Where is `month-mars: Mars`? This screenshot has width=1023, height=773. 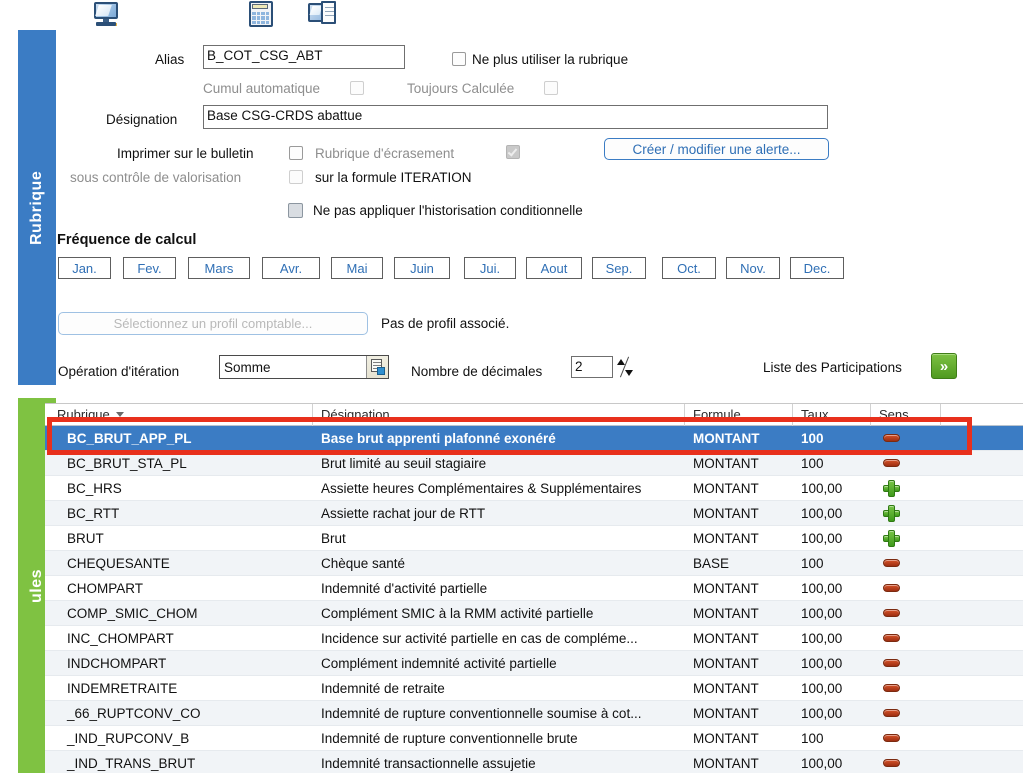 month-mars: Mars is located at coordinates (219, 268).